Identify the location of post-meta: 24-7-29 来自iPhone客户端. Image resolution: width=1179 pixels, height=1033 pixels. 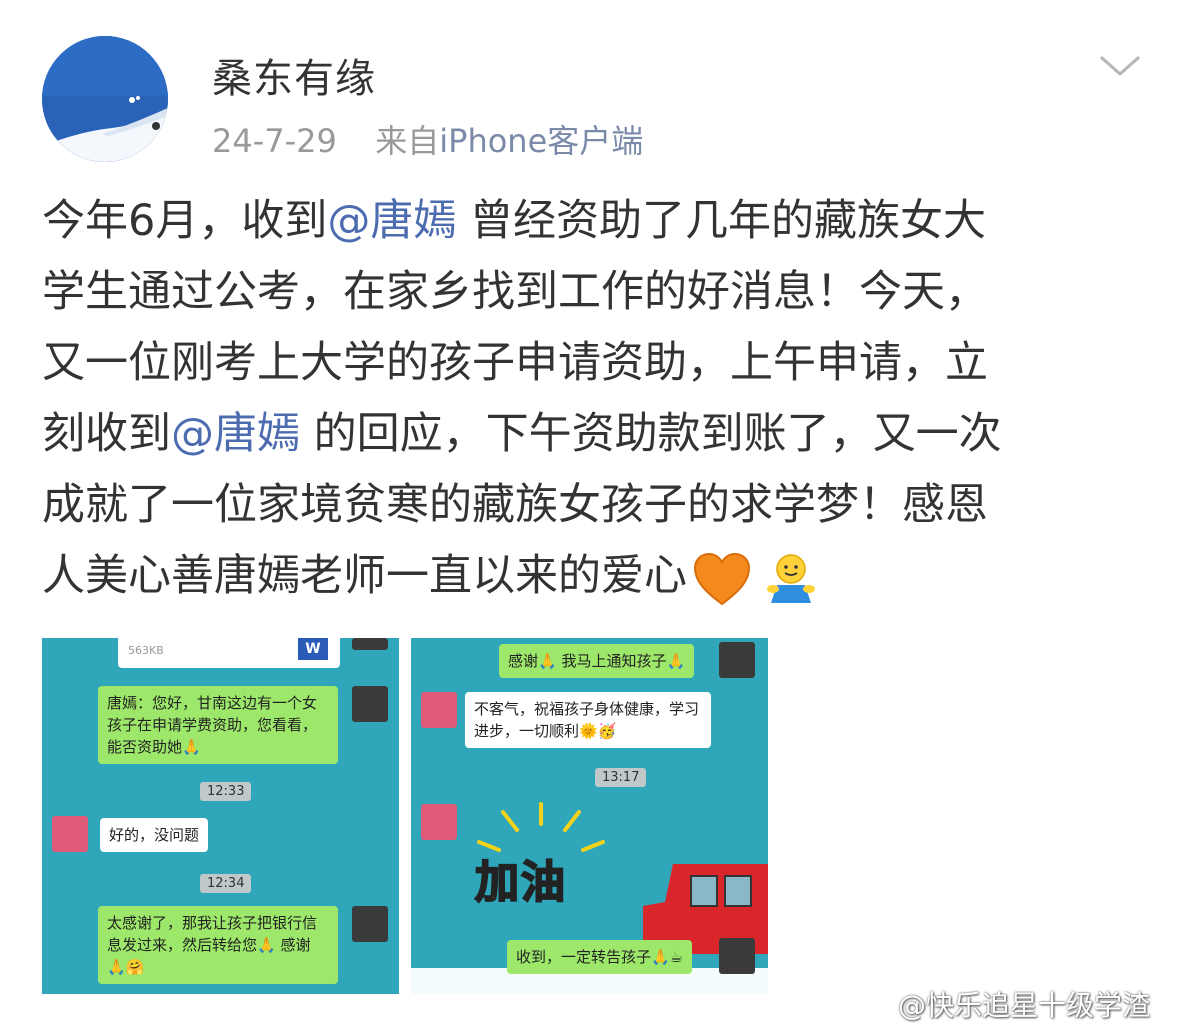
(427, 139).